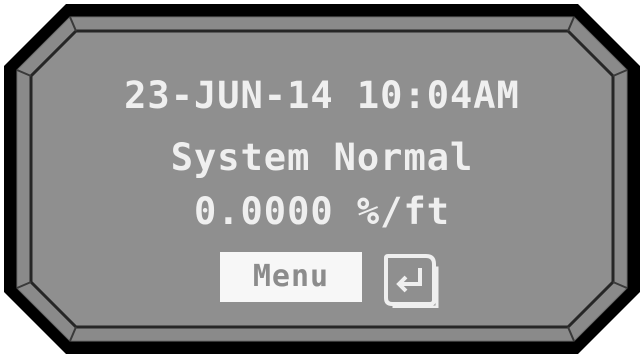 The image size is (644, 358). I want to click on lcd-controls: Menu, so click(322, 280).